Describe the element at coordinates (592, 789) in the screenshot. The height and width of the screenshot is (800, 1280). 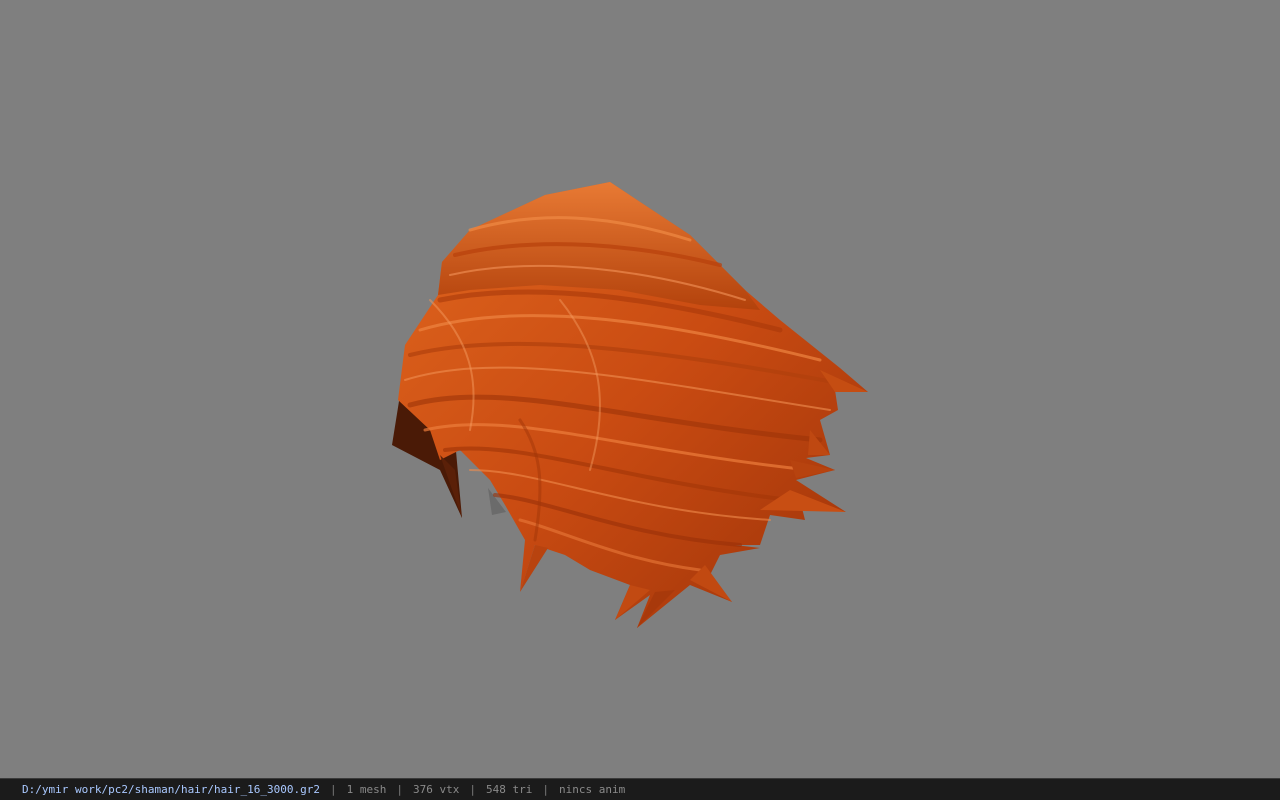
I see `animation-status-label: nincs anim` at that location.